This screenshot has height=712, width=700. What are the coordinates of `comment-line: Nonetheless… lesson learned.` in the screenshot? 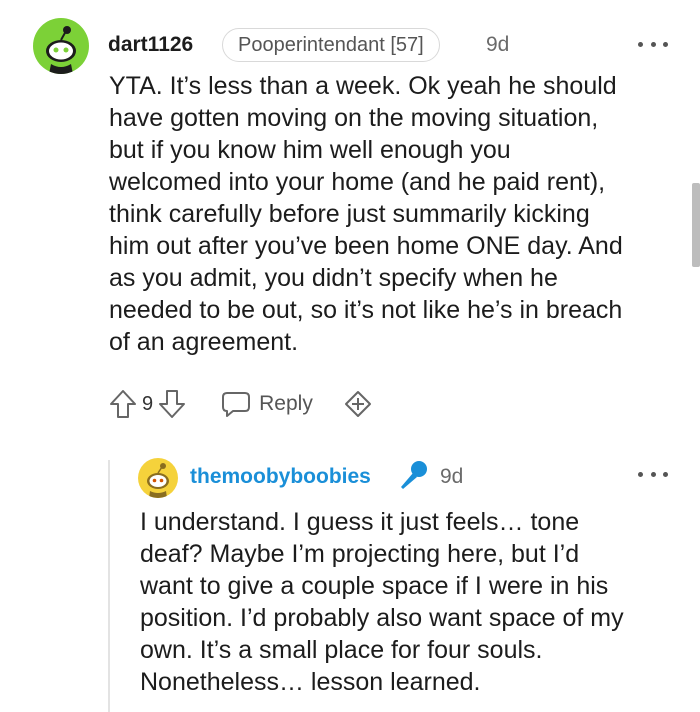 It's located at (310, 682).